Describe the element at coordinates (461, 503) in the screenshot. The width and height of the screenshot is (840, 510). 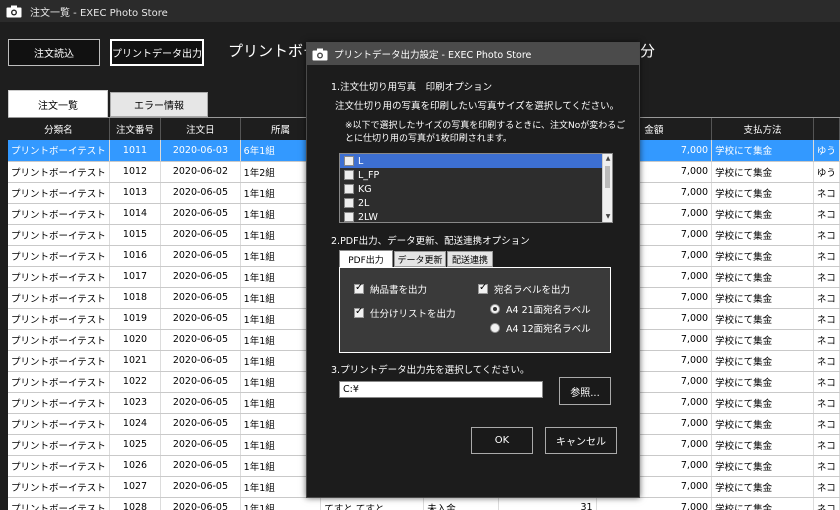
I see `table-cell: 未入金` at that location.